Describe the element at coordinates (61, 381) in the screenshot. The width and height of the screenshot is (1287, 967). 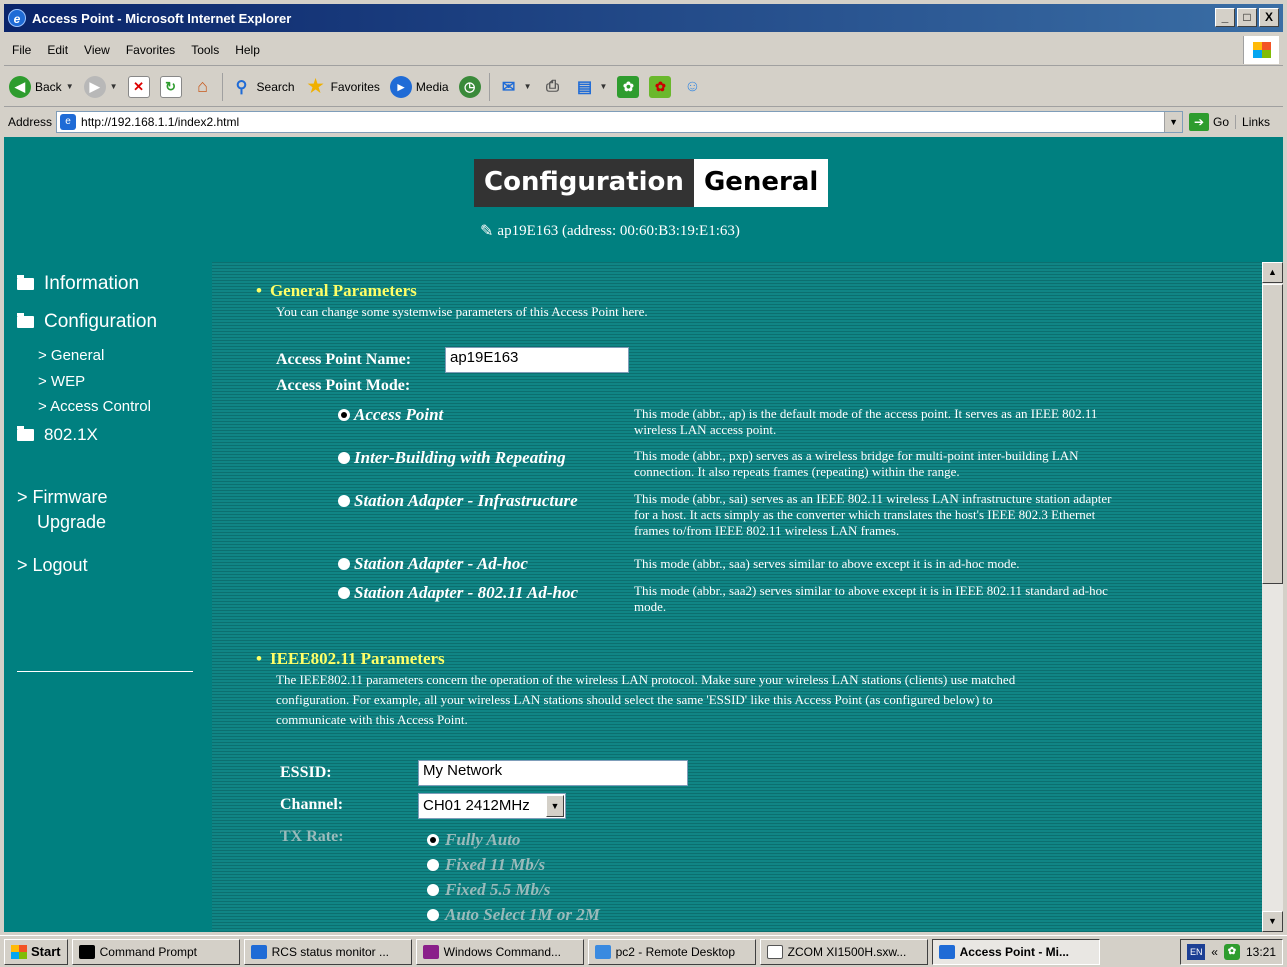
I see `sidebar-item-wep: > WEP` at that location.